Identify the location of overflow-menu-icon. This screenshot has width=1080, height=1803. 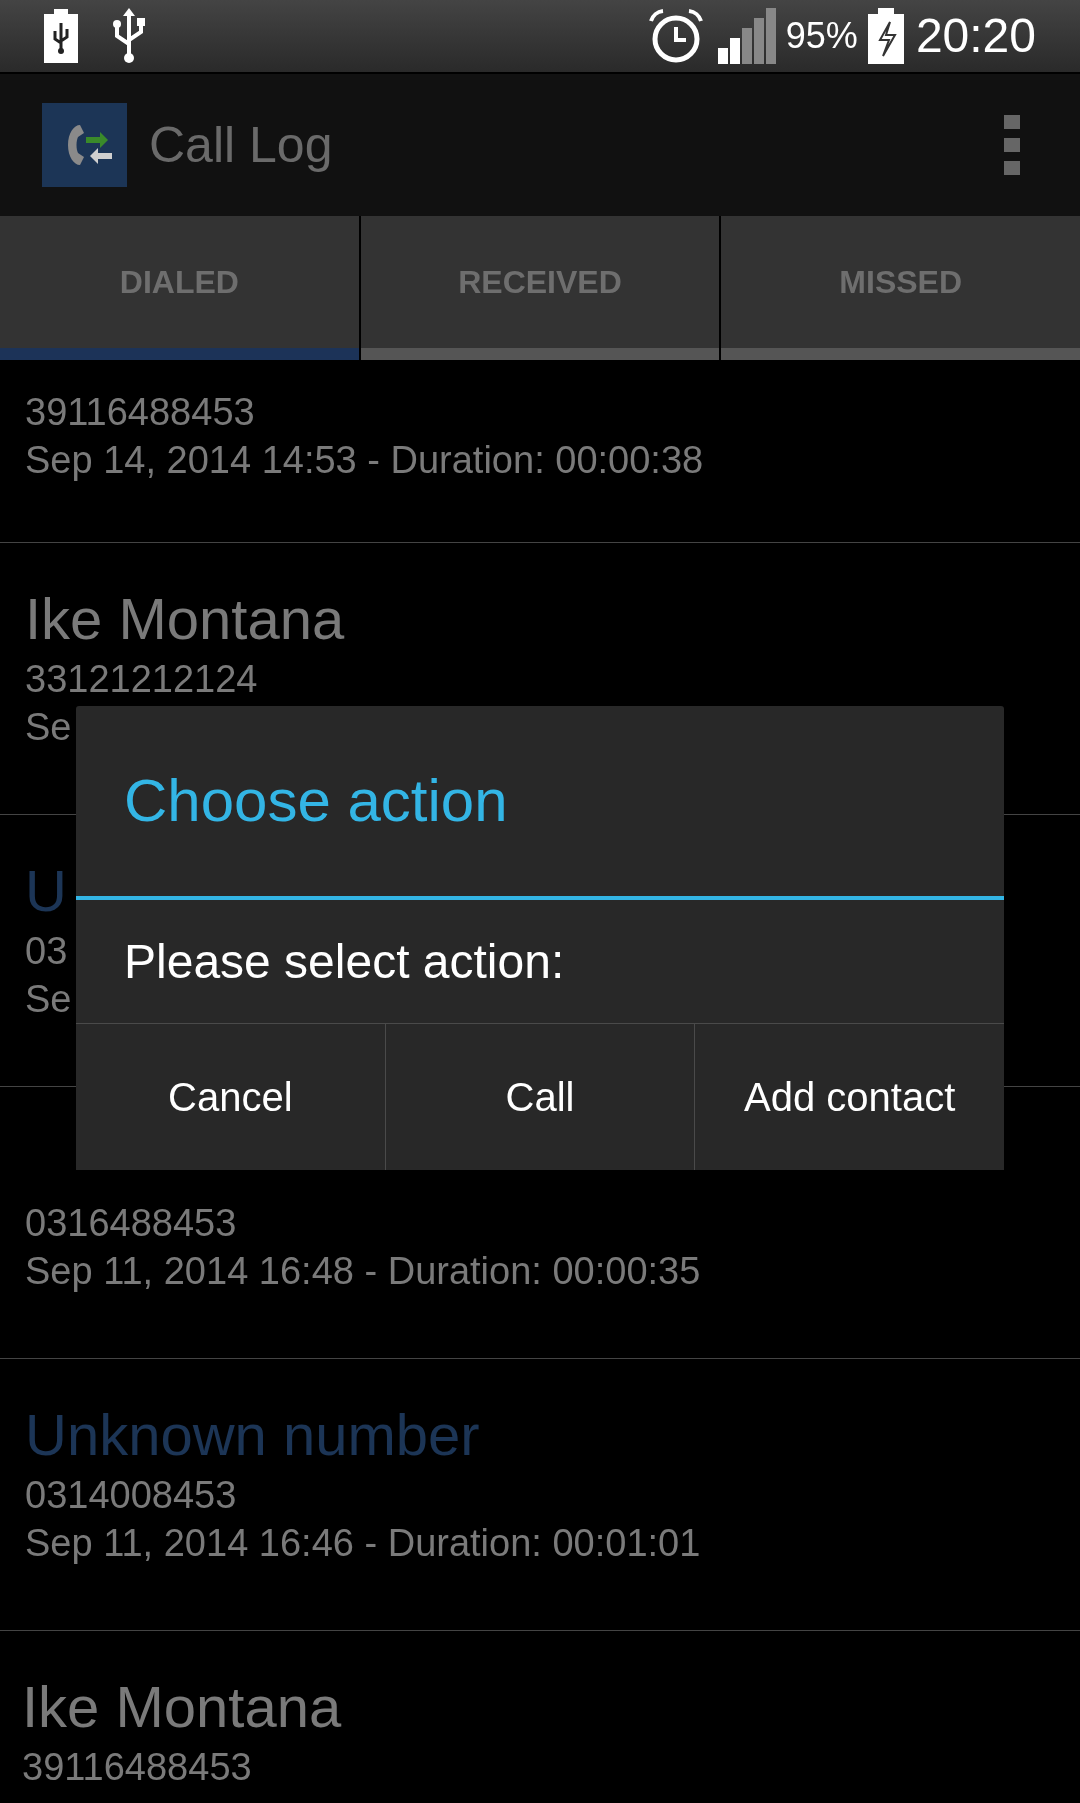
(1012, 145).